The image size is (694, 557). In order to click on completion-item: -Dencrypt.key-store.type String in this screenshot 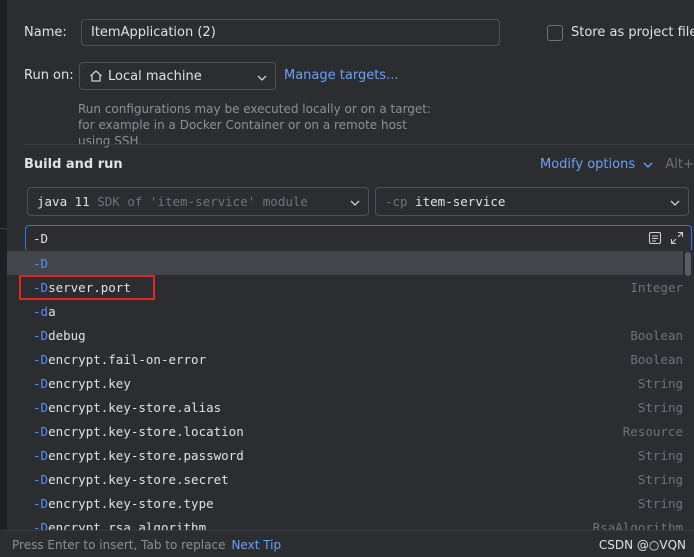, I will do `click(345, 503)`.